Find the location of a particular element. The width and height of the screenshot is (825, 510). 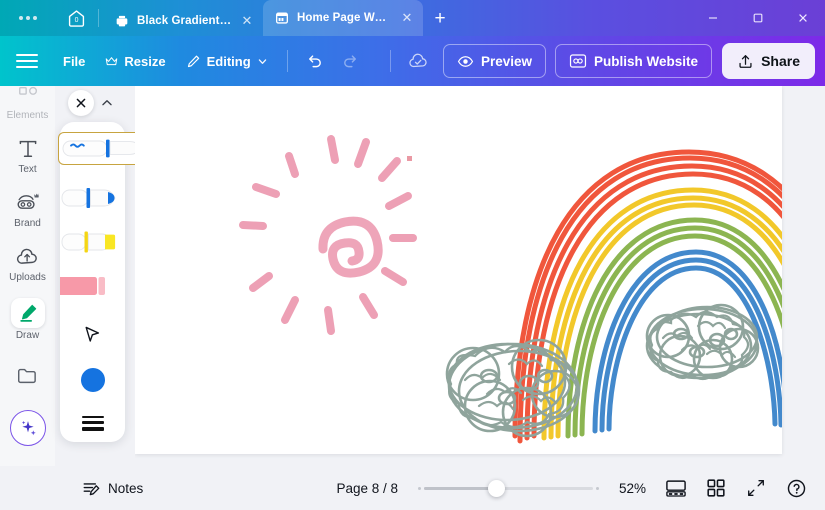

presentation-icon is located at coordinates (122, 21).